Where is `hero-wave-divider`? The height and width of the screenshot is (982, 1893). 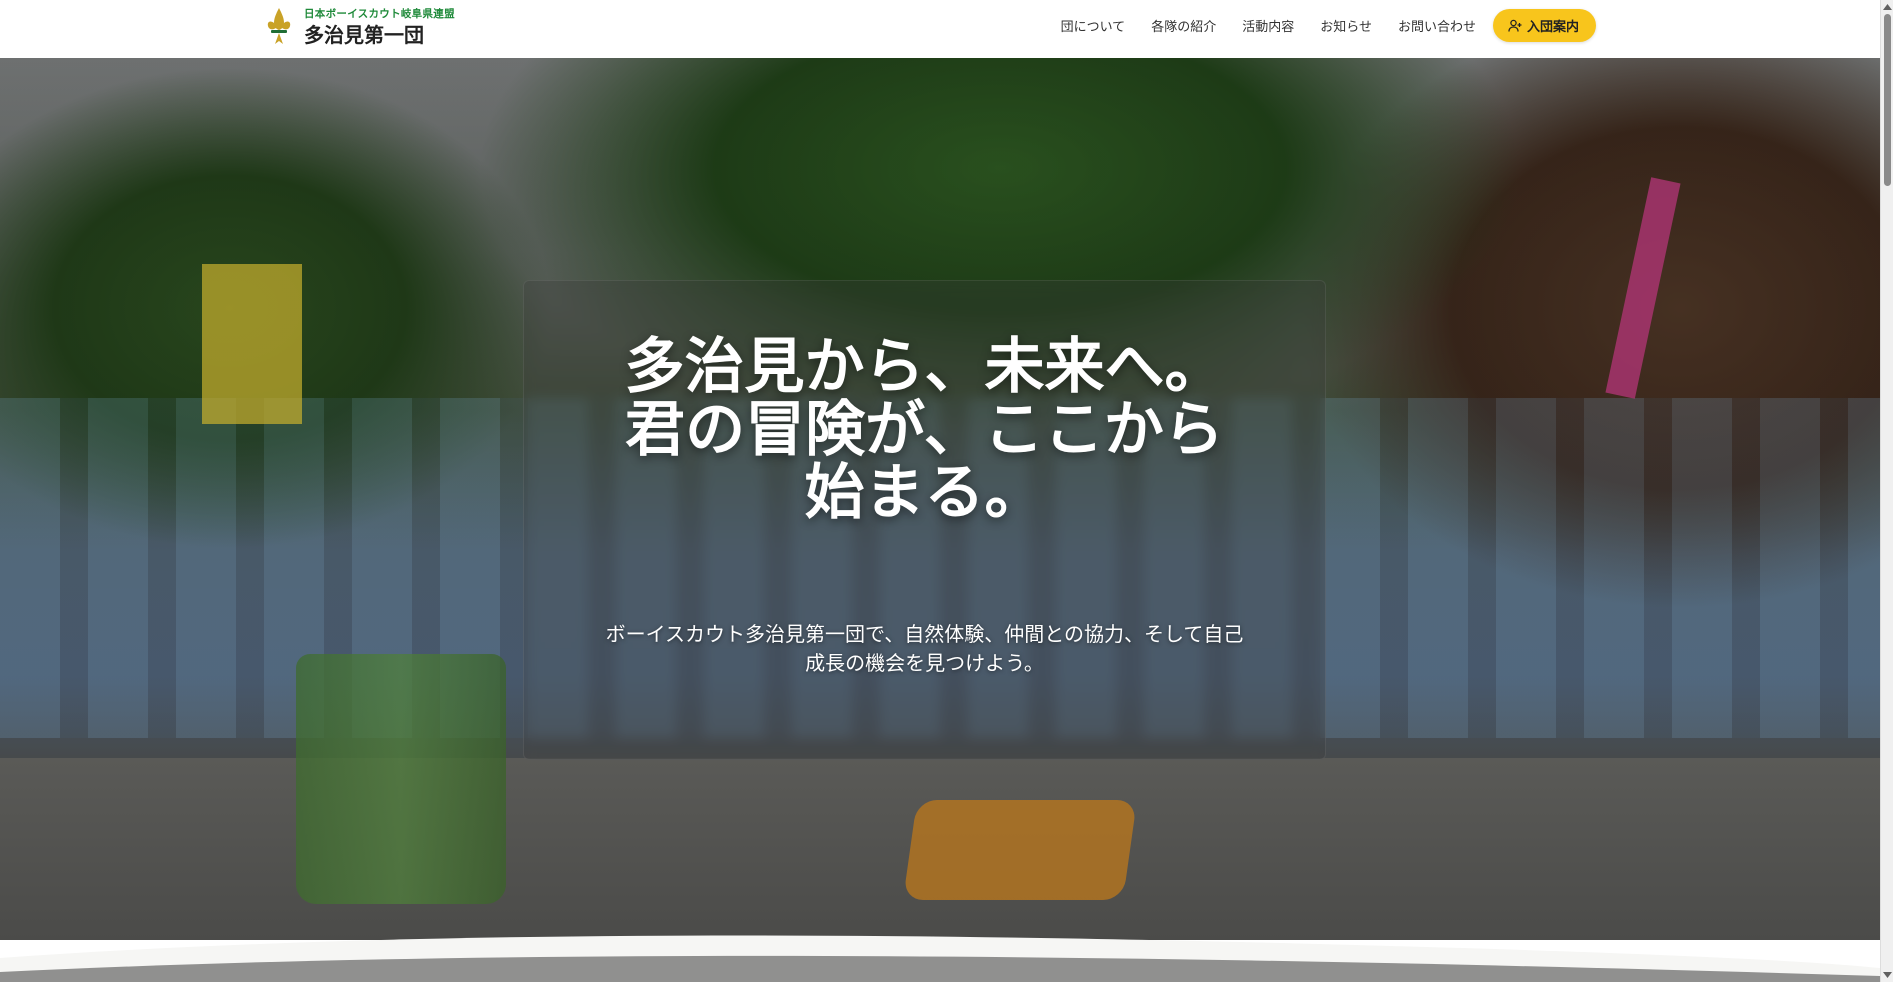 hero-wave-divider is located at coordinates (940, 958).